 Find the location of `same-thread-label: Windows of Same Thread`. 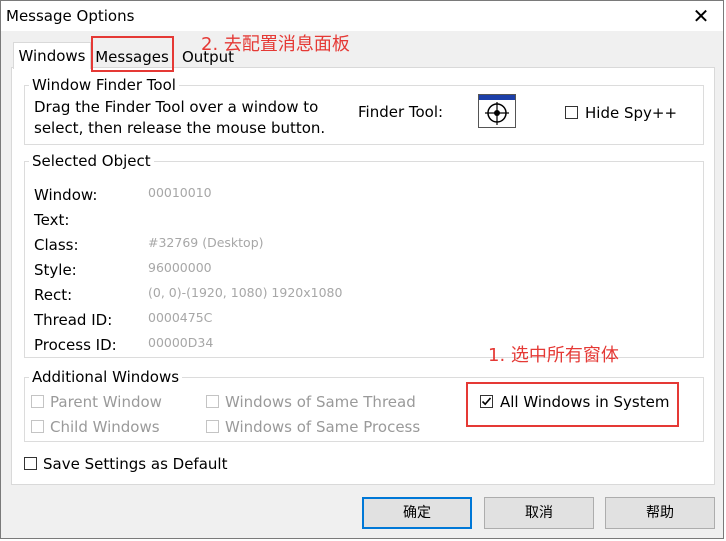

same-thread-label: Windows of Same Thread is located at coordinates (320, 402).